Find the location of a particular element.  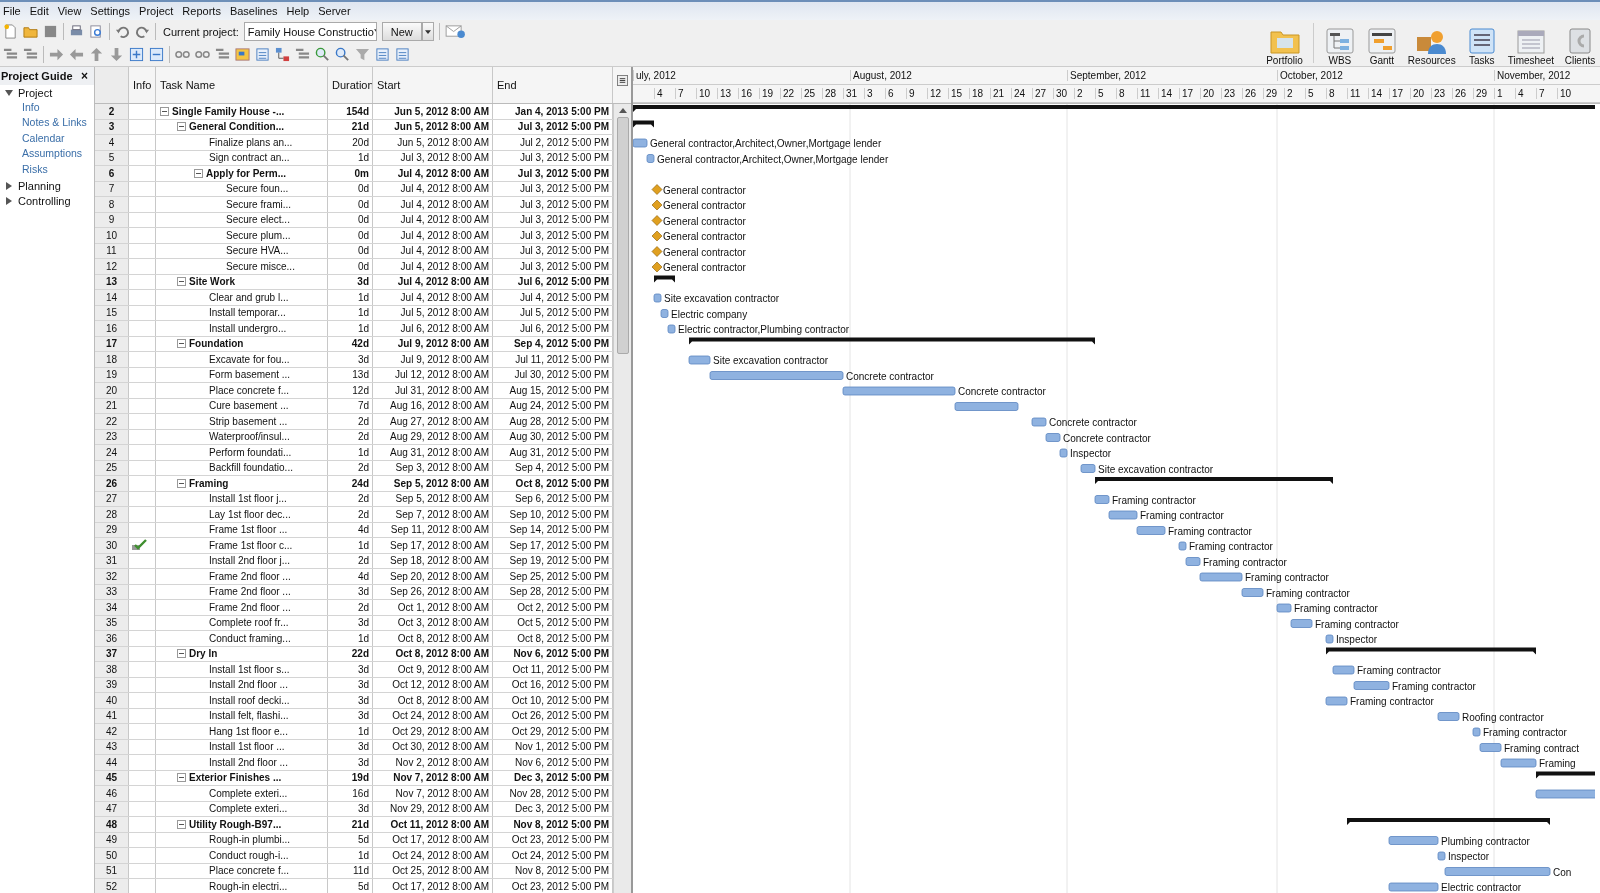

undo-icon is located at coordinates (122, 31).